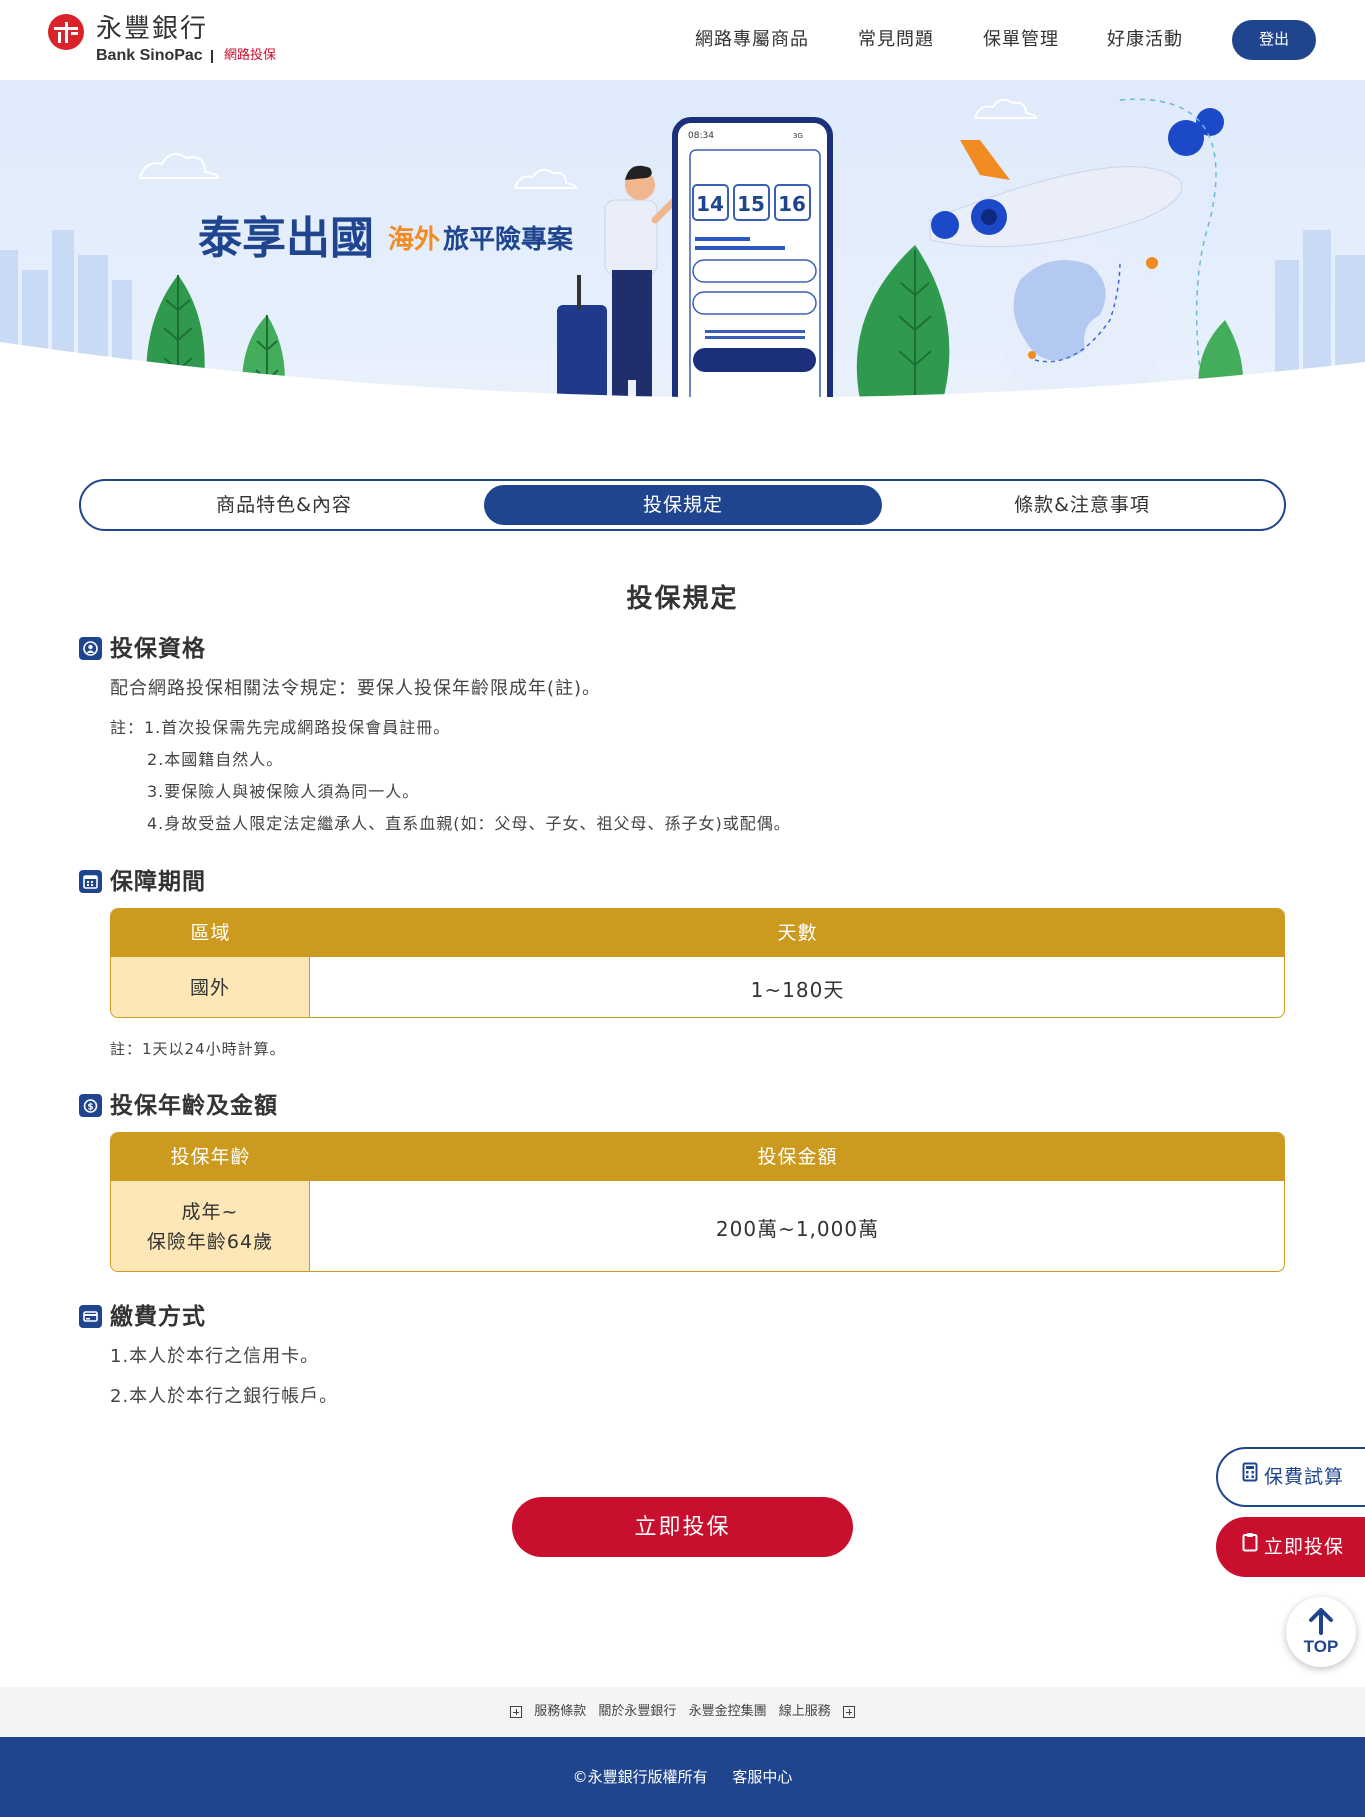 Image resolution: width=1365 pixels, height=1817 pixels. Describe the element at coordinates (250, 55) in the screenshot. I see `logo-subtitle: 網路投保` at that location.